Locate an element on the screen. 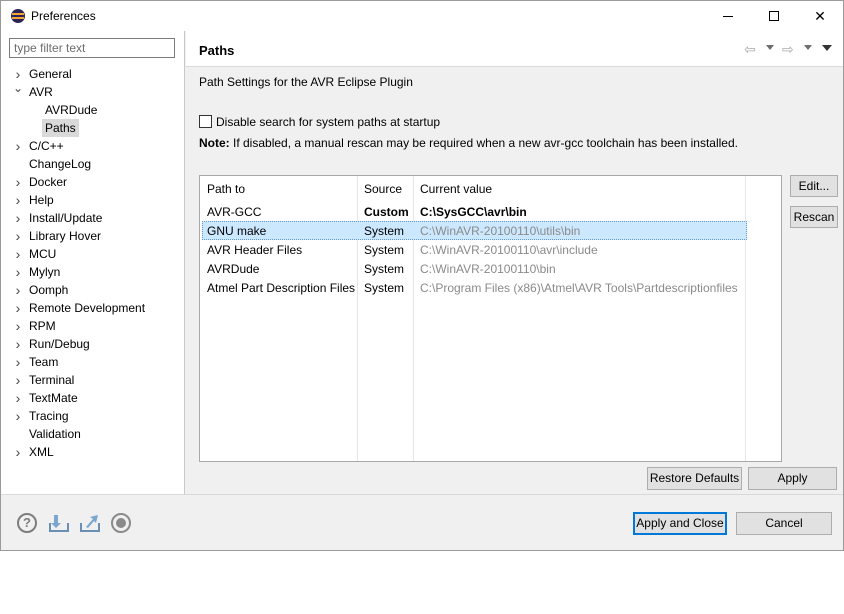 This screenshot has height=614, width=844. tree-item: › RPM is located at coordinates (93, 326).